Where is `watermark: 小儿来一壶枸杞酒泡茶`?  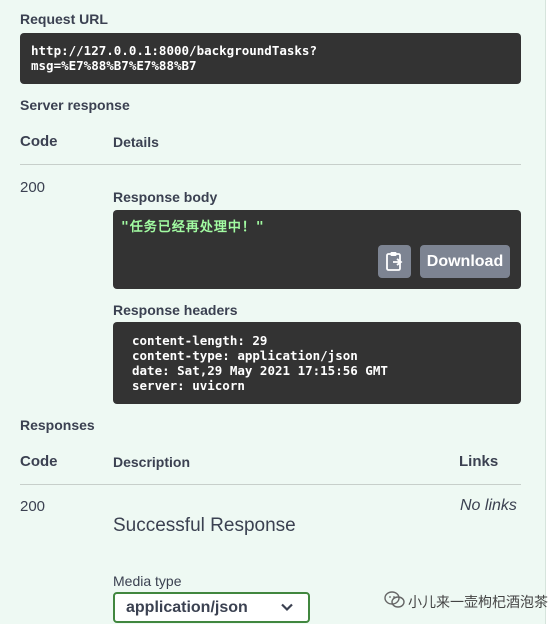
watermark: 小儿来一壶枸杞酒泡茶 is located at coordinates (466, 602).